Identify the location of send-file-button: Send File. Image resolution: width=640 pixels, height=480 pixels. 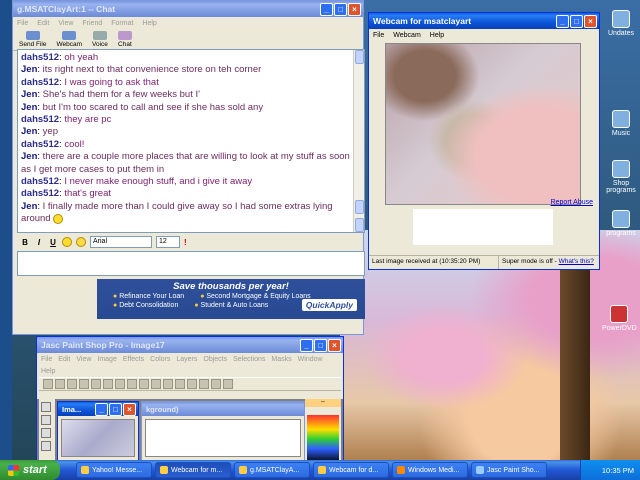
(32, 39).